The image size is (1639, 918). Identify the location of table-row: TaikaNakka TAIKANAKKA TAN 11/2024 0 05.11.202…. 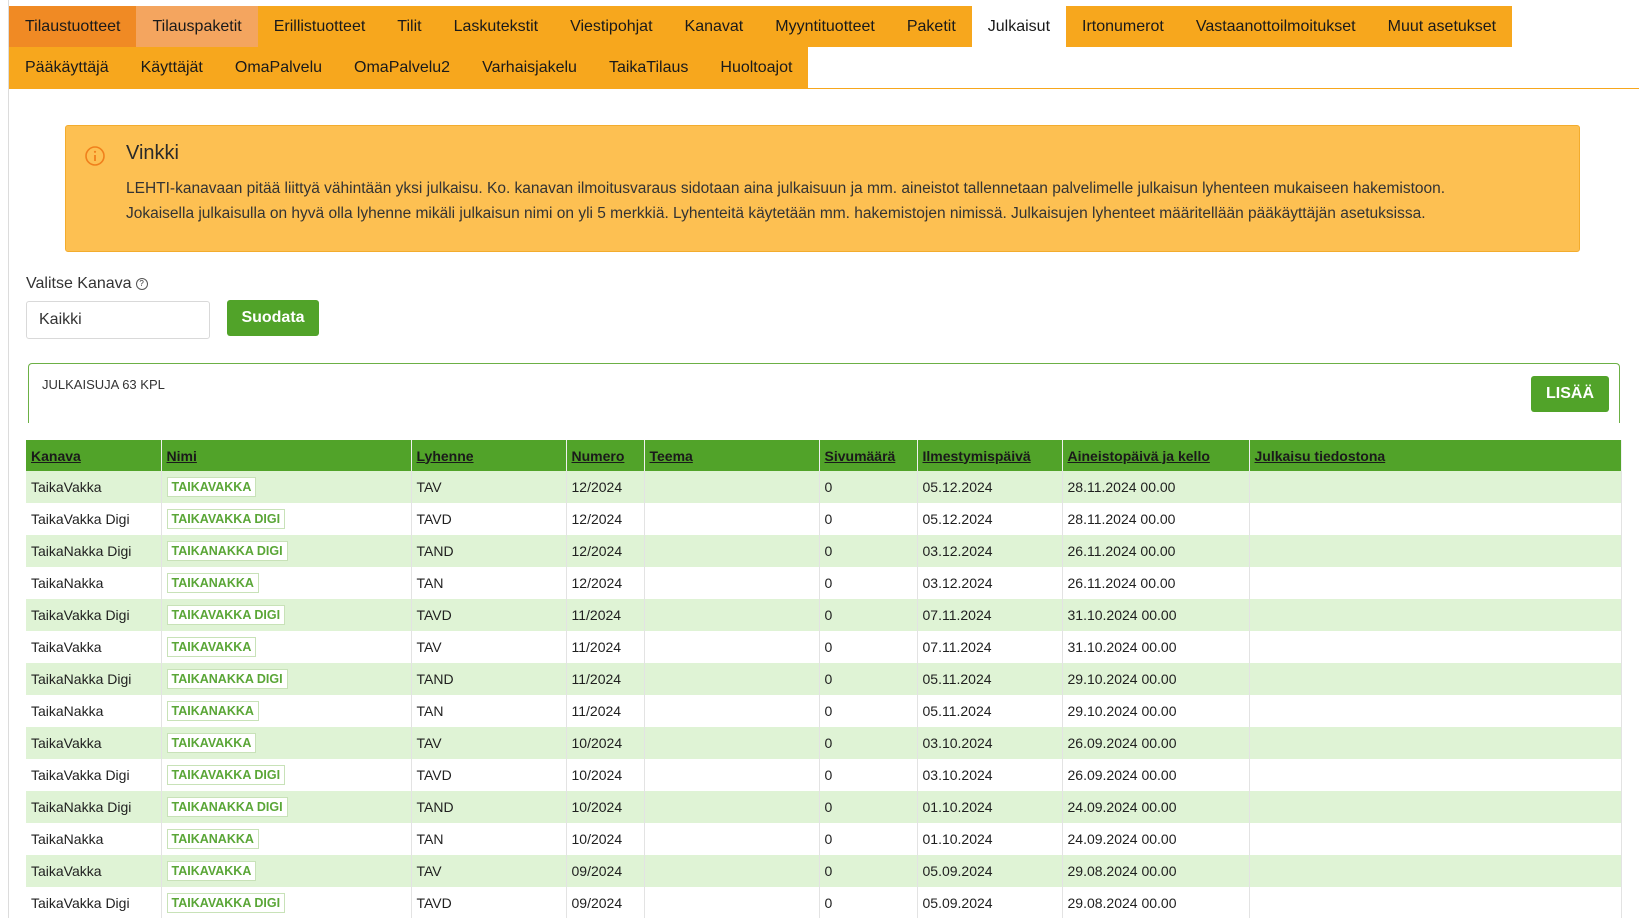
(824, 711).